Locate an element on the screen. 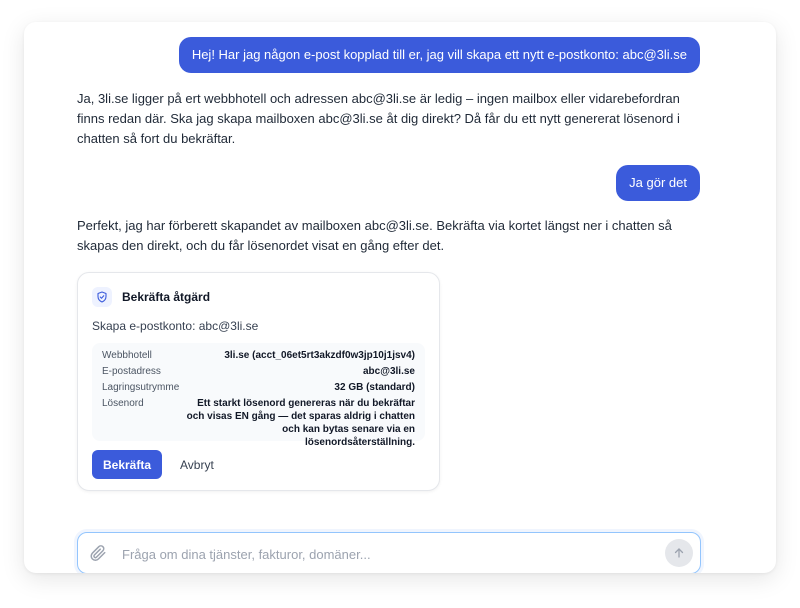 Image resolution: width=800 pixels, height=608 pixels. detail-value: abc@3li.se is located at coordinates (388, 371).